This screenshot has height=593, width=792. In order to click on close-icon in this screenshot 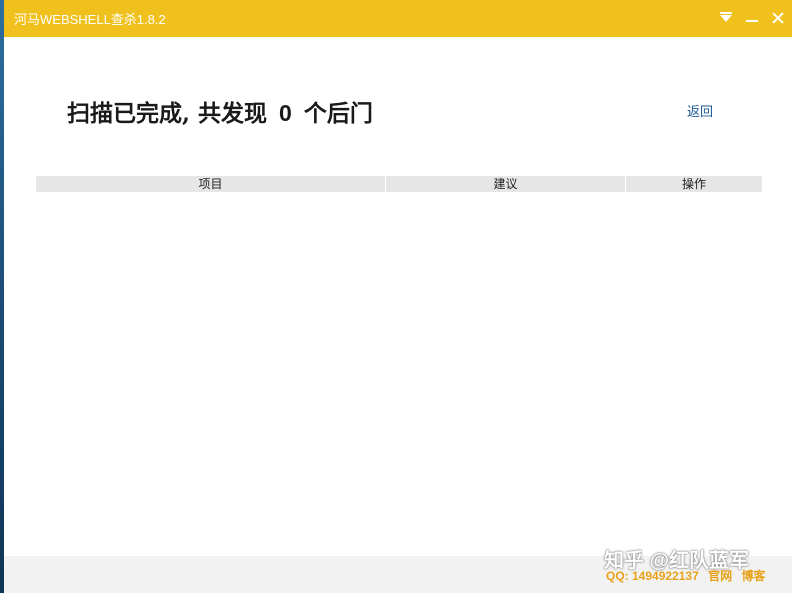, I will do `click(778, 18)`.